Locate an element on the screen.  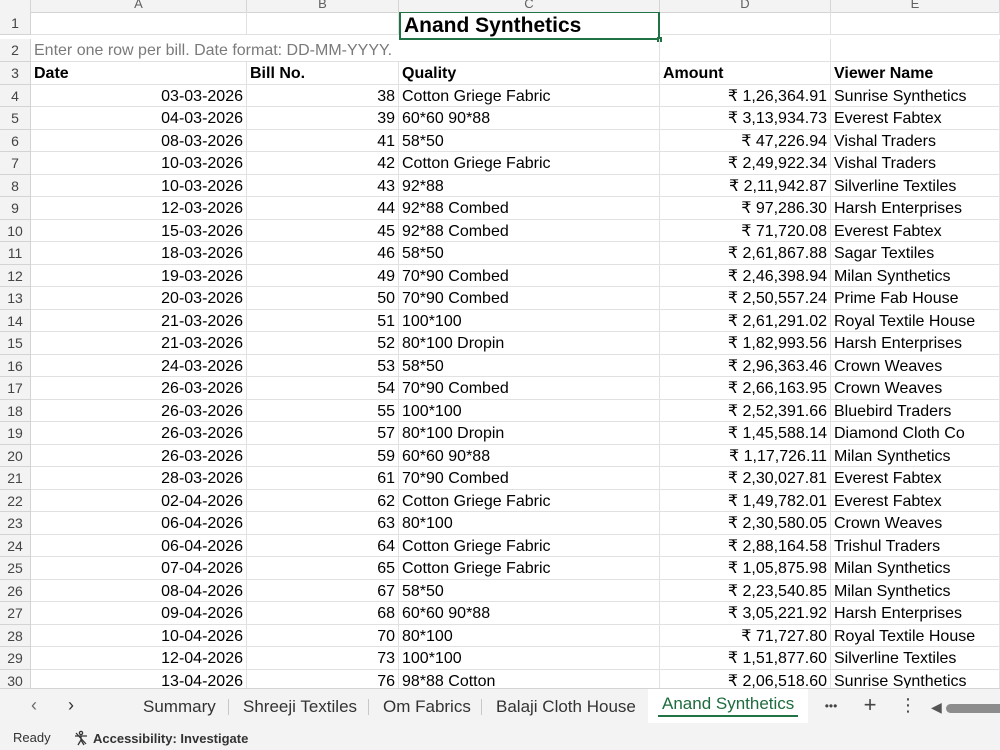
bill-no-cell: 65 is located at coordinates (323, 568).